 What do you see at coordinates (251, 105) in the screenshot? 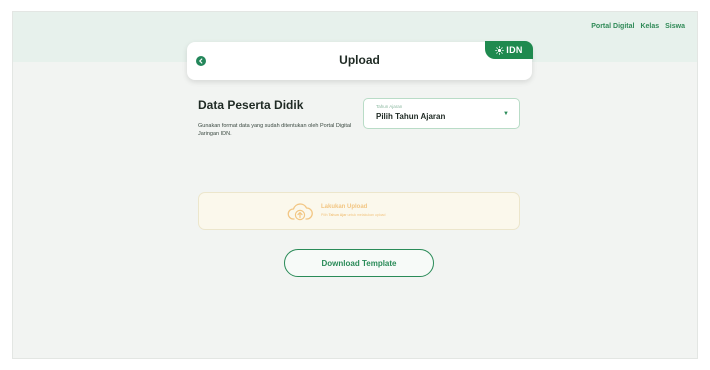
I see `section-title: Data Peserta Didik` at bounding box center [251, 105].